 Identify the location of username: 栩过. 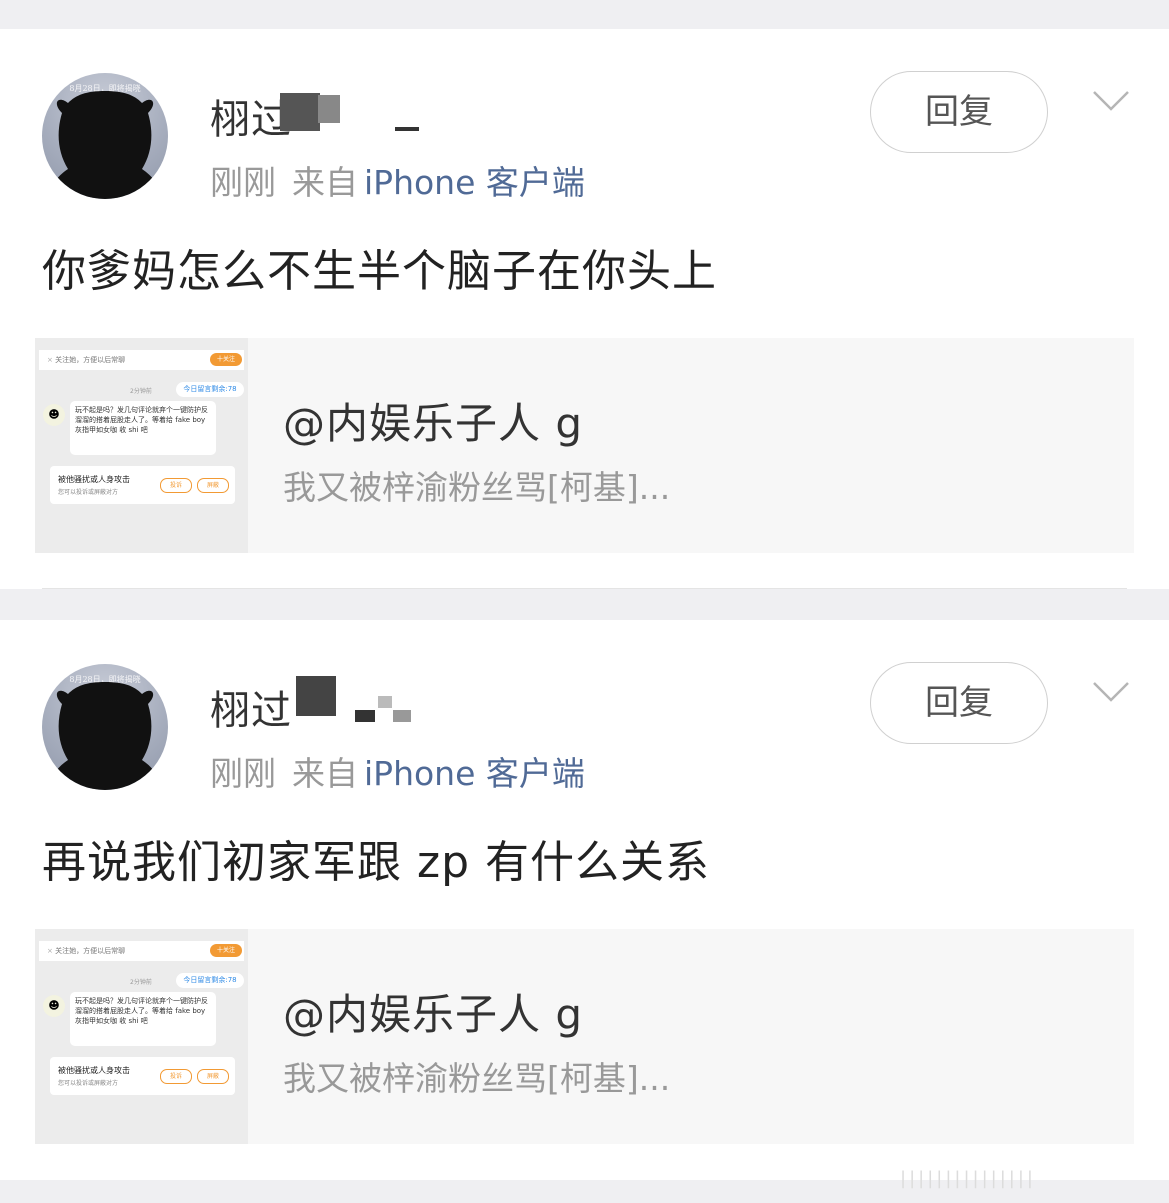
(251, 707).